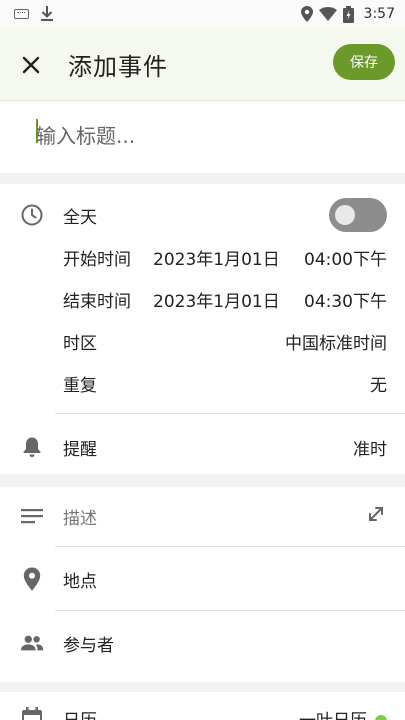 The width and height of the screenshot is (405, 720). I want to click on page-title: 添加事件, so click(118, 67).